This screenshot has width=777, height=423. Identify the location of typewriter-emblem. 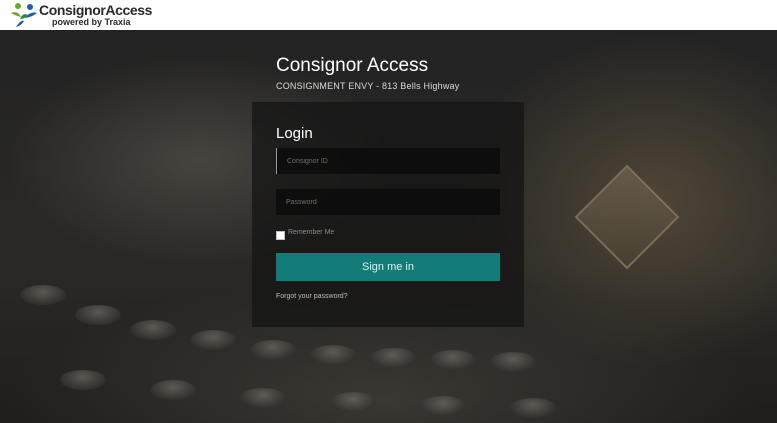
(627, 217).